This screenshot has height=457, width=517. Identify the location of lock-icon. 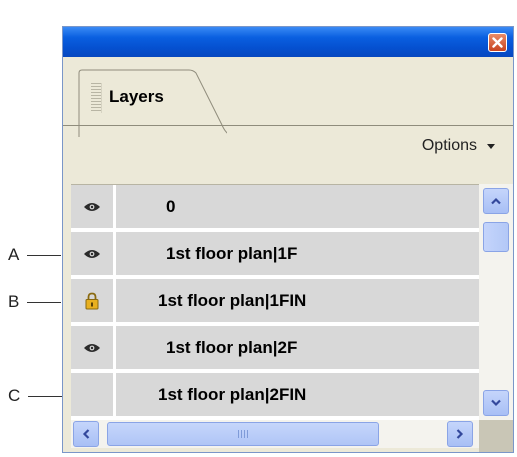
(92, 300).